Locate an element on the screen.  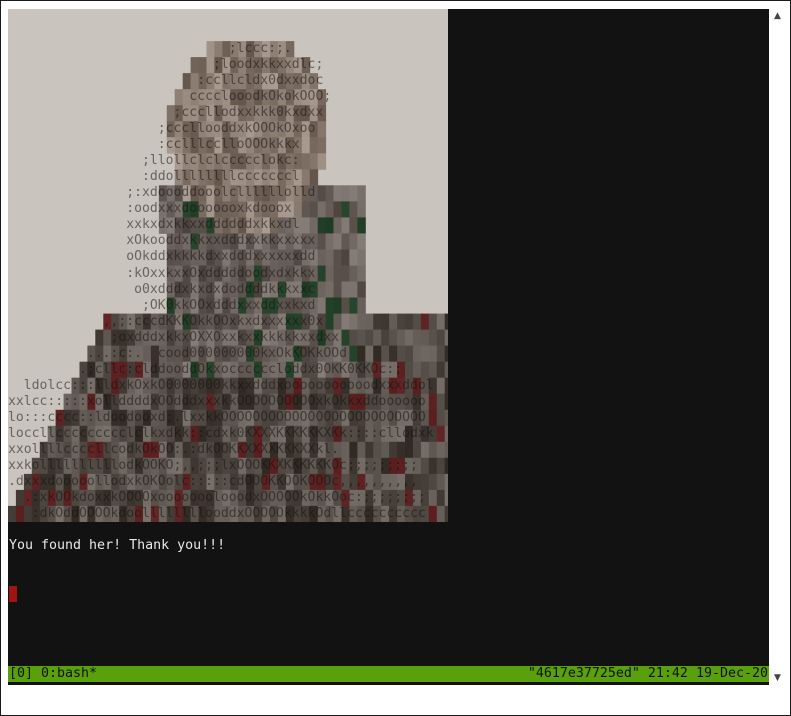
terminal-output-message: You found her! Thank you!!! is located at coordinates (117, 545).